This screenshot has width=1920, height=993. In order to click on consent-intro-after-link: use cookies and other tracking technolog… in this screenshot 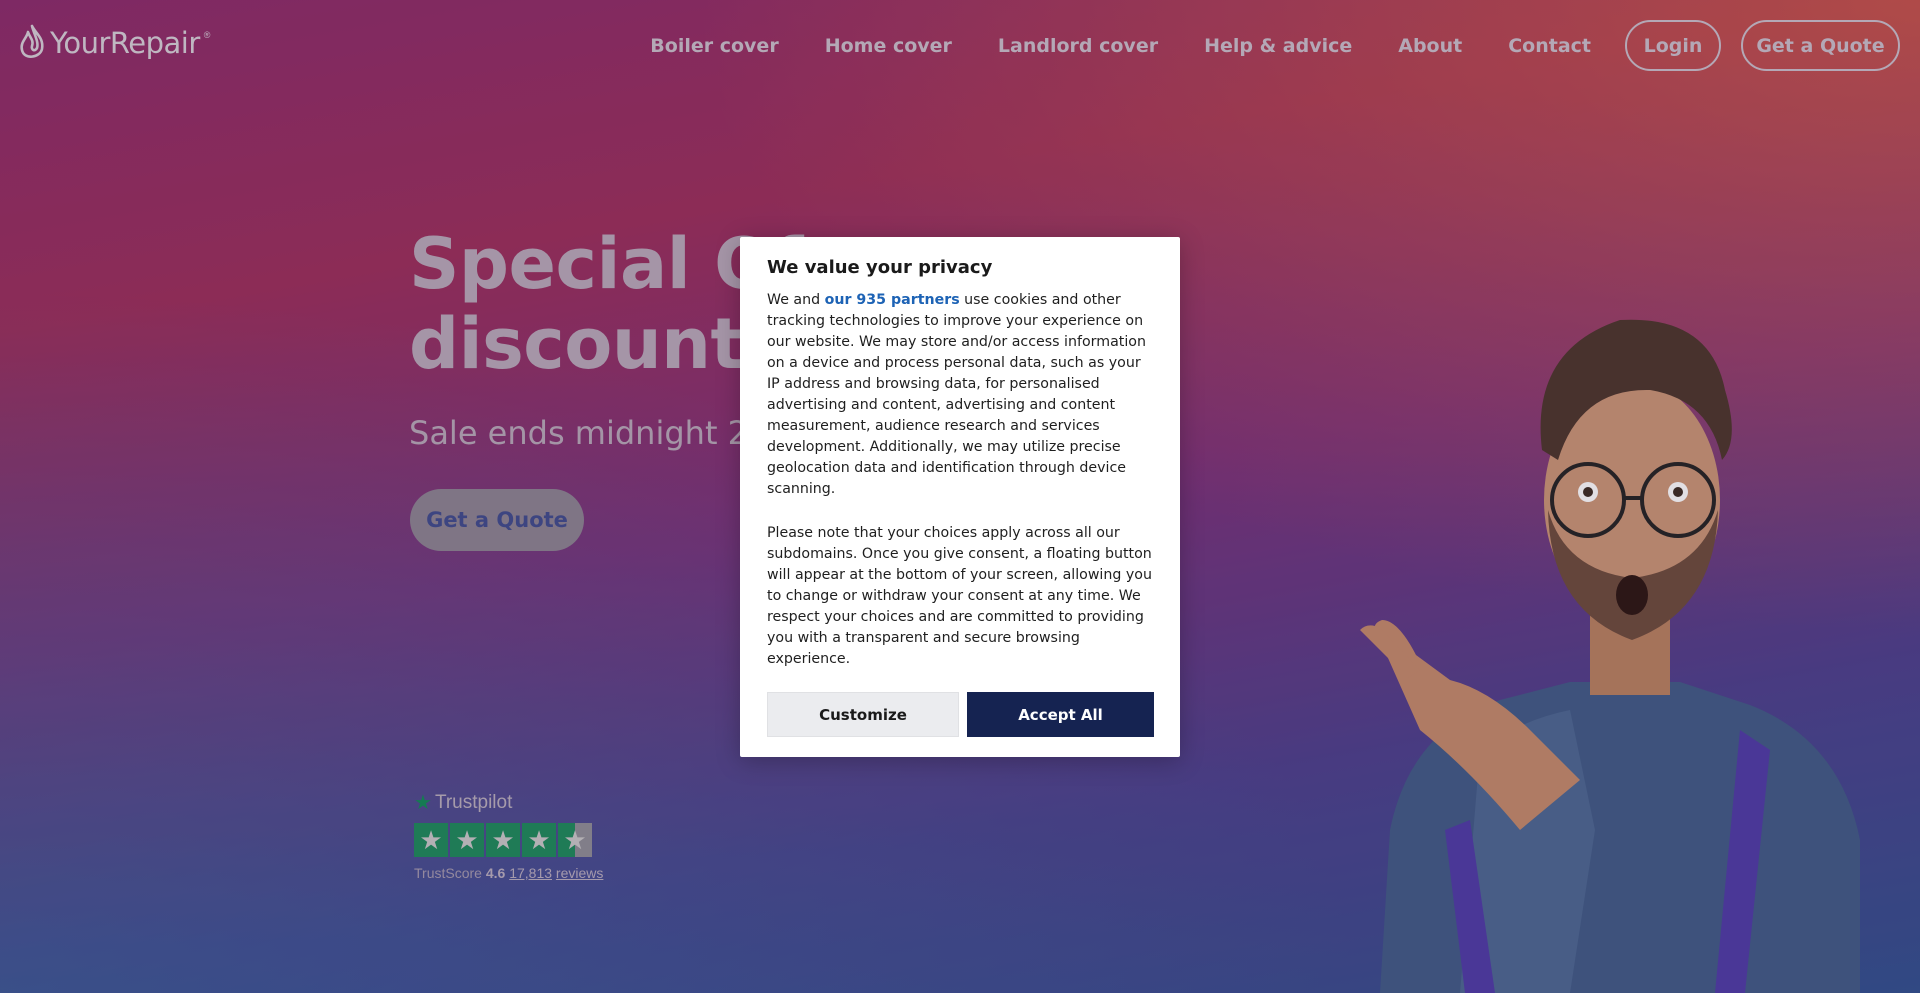, I will do `click(956, 394)`.